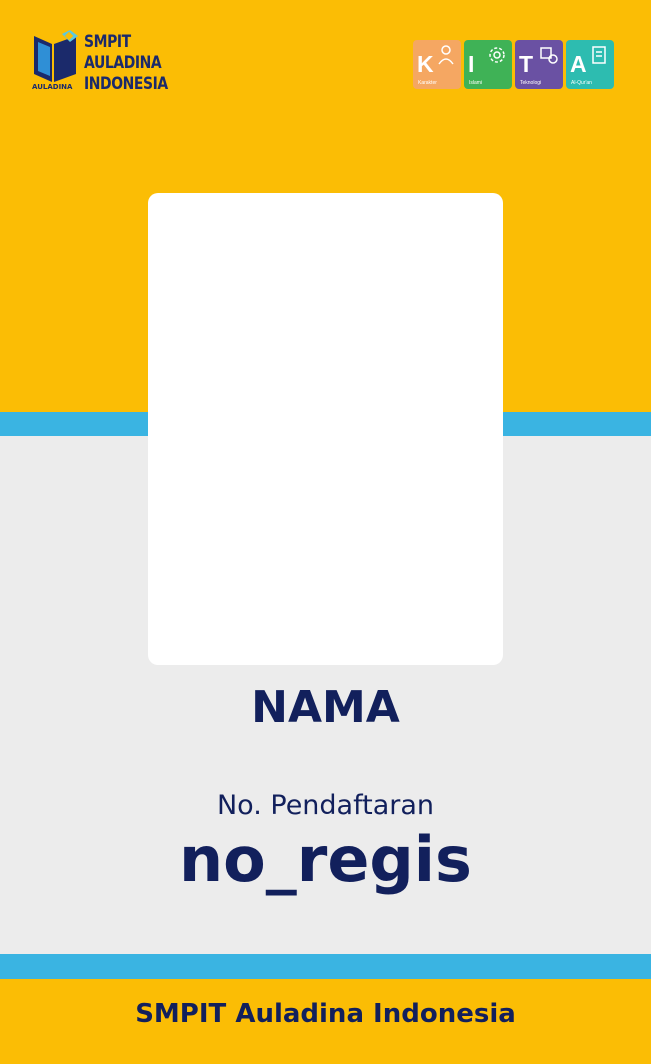 The image size is (651, 1064). Describe the element at coordinates (446, 55) in the screenshot. I see `person-icon` at that location.